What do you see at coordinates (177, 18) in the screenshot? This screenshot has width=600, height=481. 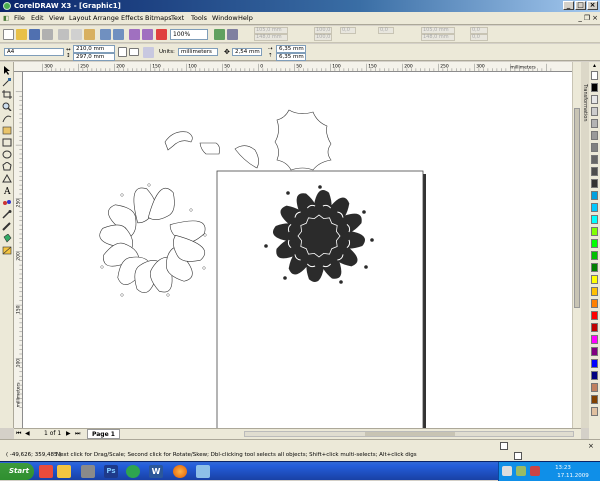 I see `menu-text: Text` at bounding box center [177, 18].